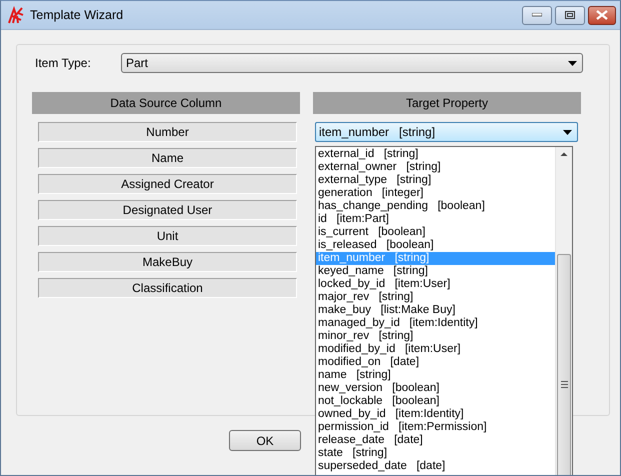 This screenshot has width=621, height=476. What do you see at coordinates (435, 323) in the screenshot?
I see `dropdown-option: managed_by_id [item:Identity]` at bounding box center [435, 323].